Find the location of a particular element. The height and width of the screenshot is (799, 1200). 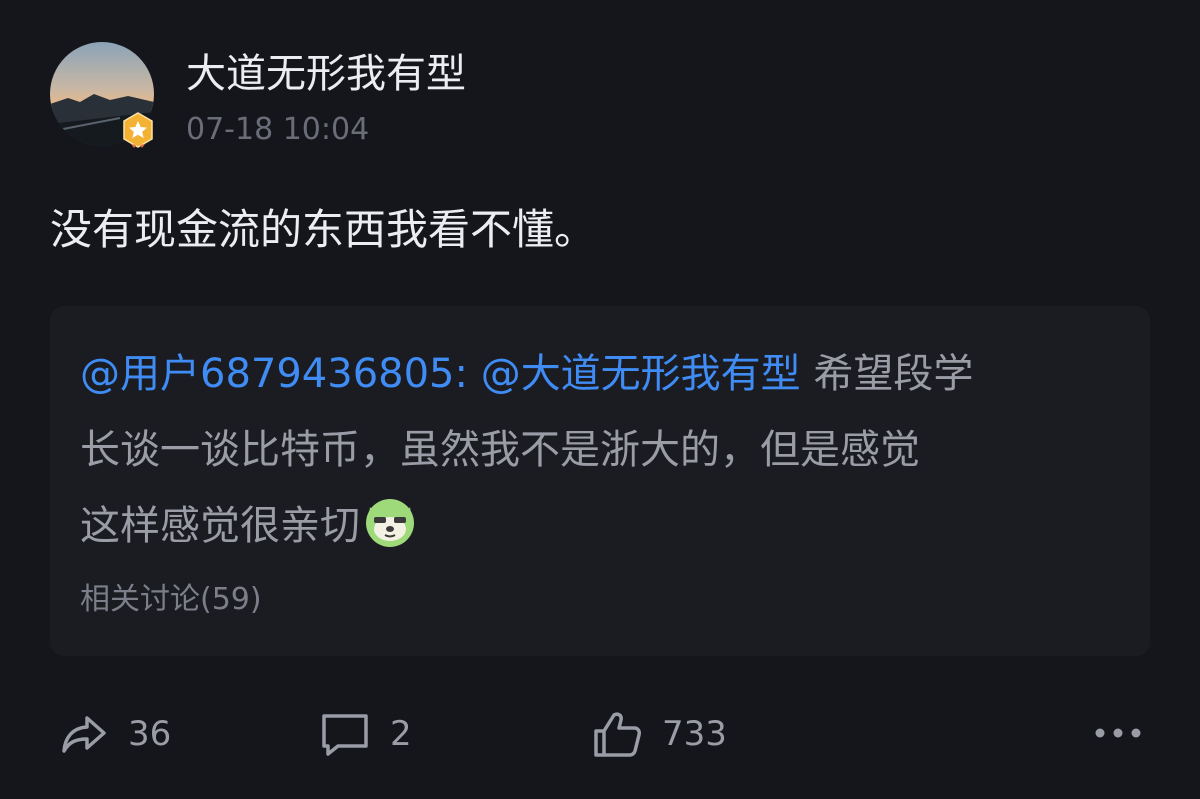

comment-button: 2 is located at coordinates (366, 734).